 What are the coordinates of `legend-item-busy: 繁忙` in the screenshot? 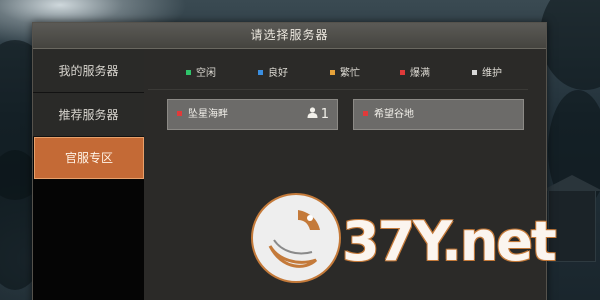 It's located at (345, 74).